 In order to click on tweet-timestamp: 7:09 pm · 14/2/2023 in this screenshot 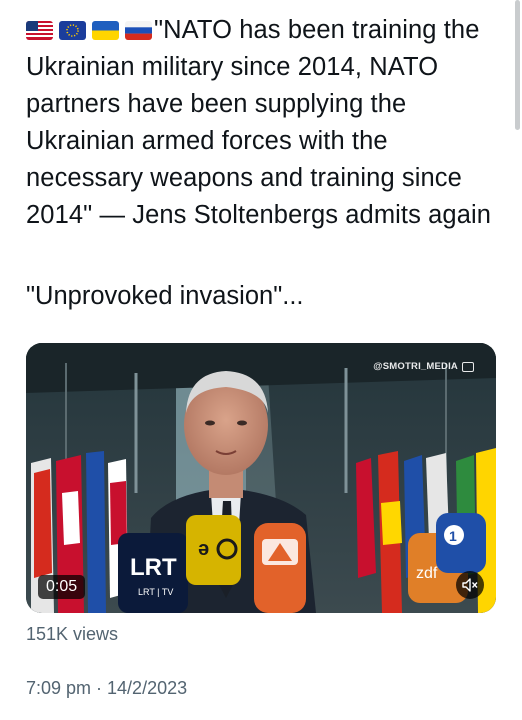, I will do `click(106, 688)`.